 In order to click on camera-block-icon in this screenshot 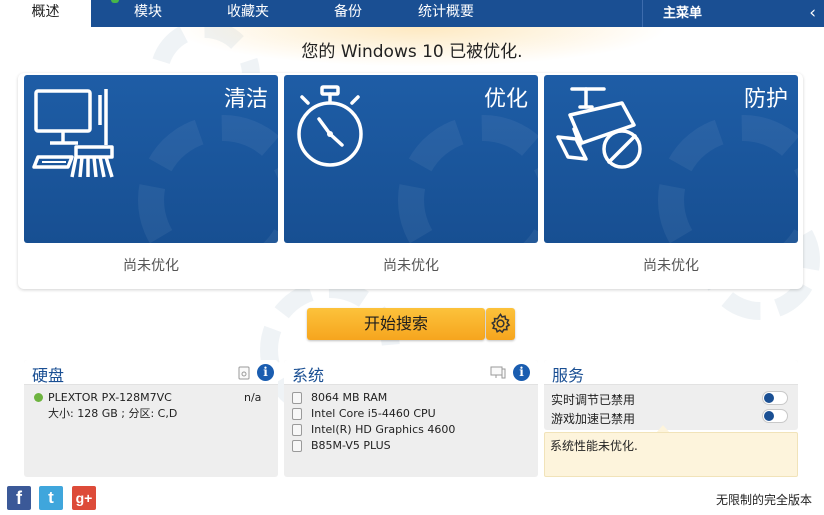, I will do `click(602, 132)`.